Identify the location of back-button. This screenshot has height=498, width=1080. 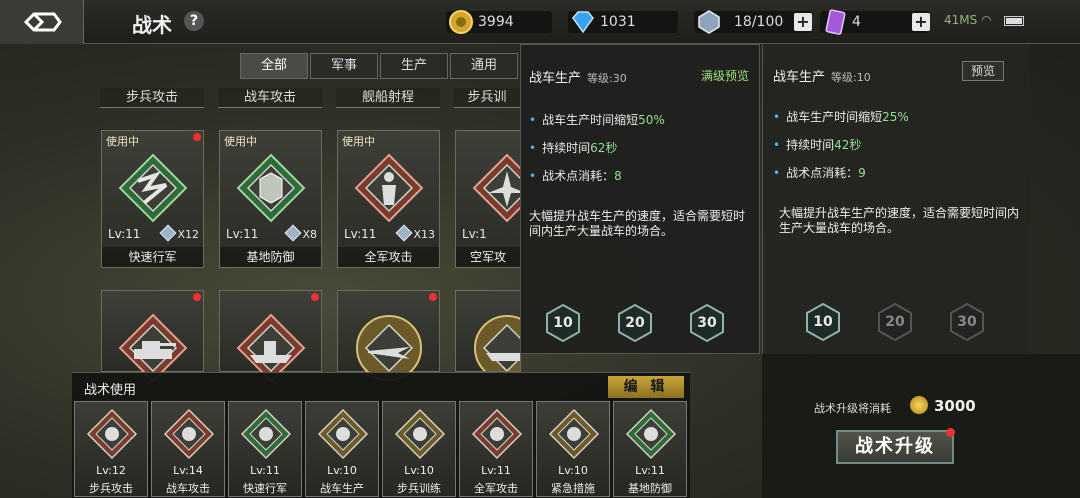
(42, 22).